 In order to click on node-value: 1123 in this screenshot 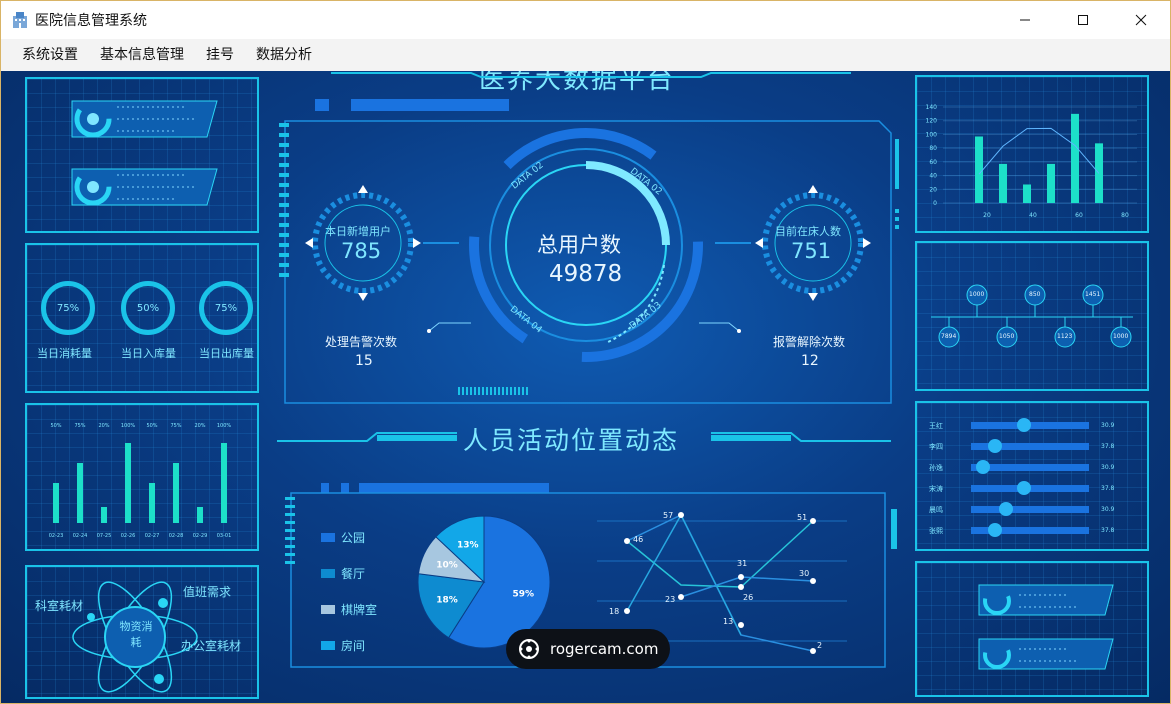, I will do `click(1065, 336)`.